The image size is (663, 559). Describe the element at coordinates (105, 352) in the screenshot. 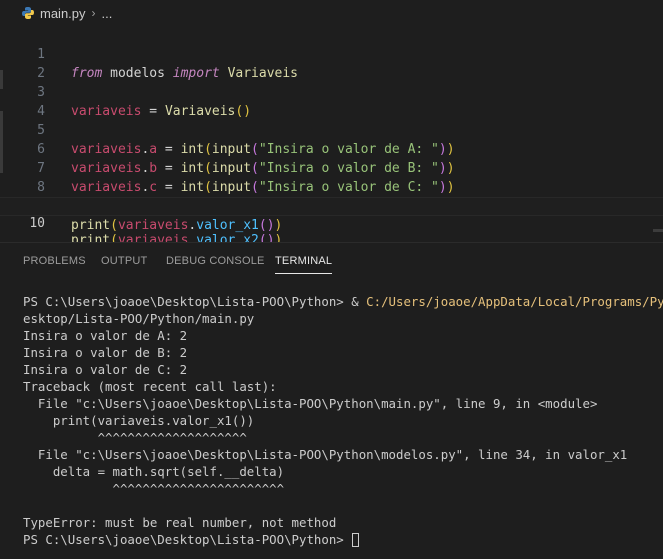

I see `terminal-line: Insira o valor de B: 2` at that location.